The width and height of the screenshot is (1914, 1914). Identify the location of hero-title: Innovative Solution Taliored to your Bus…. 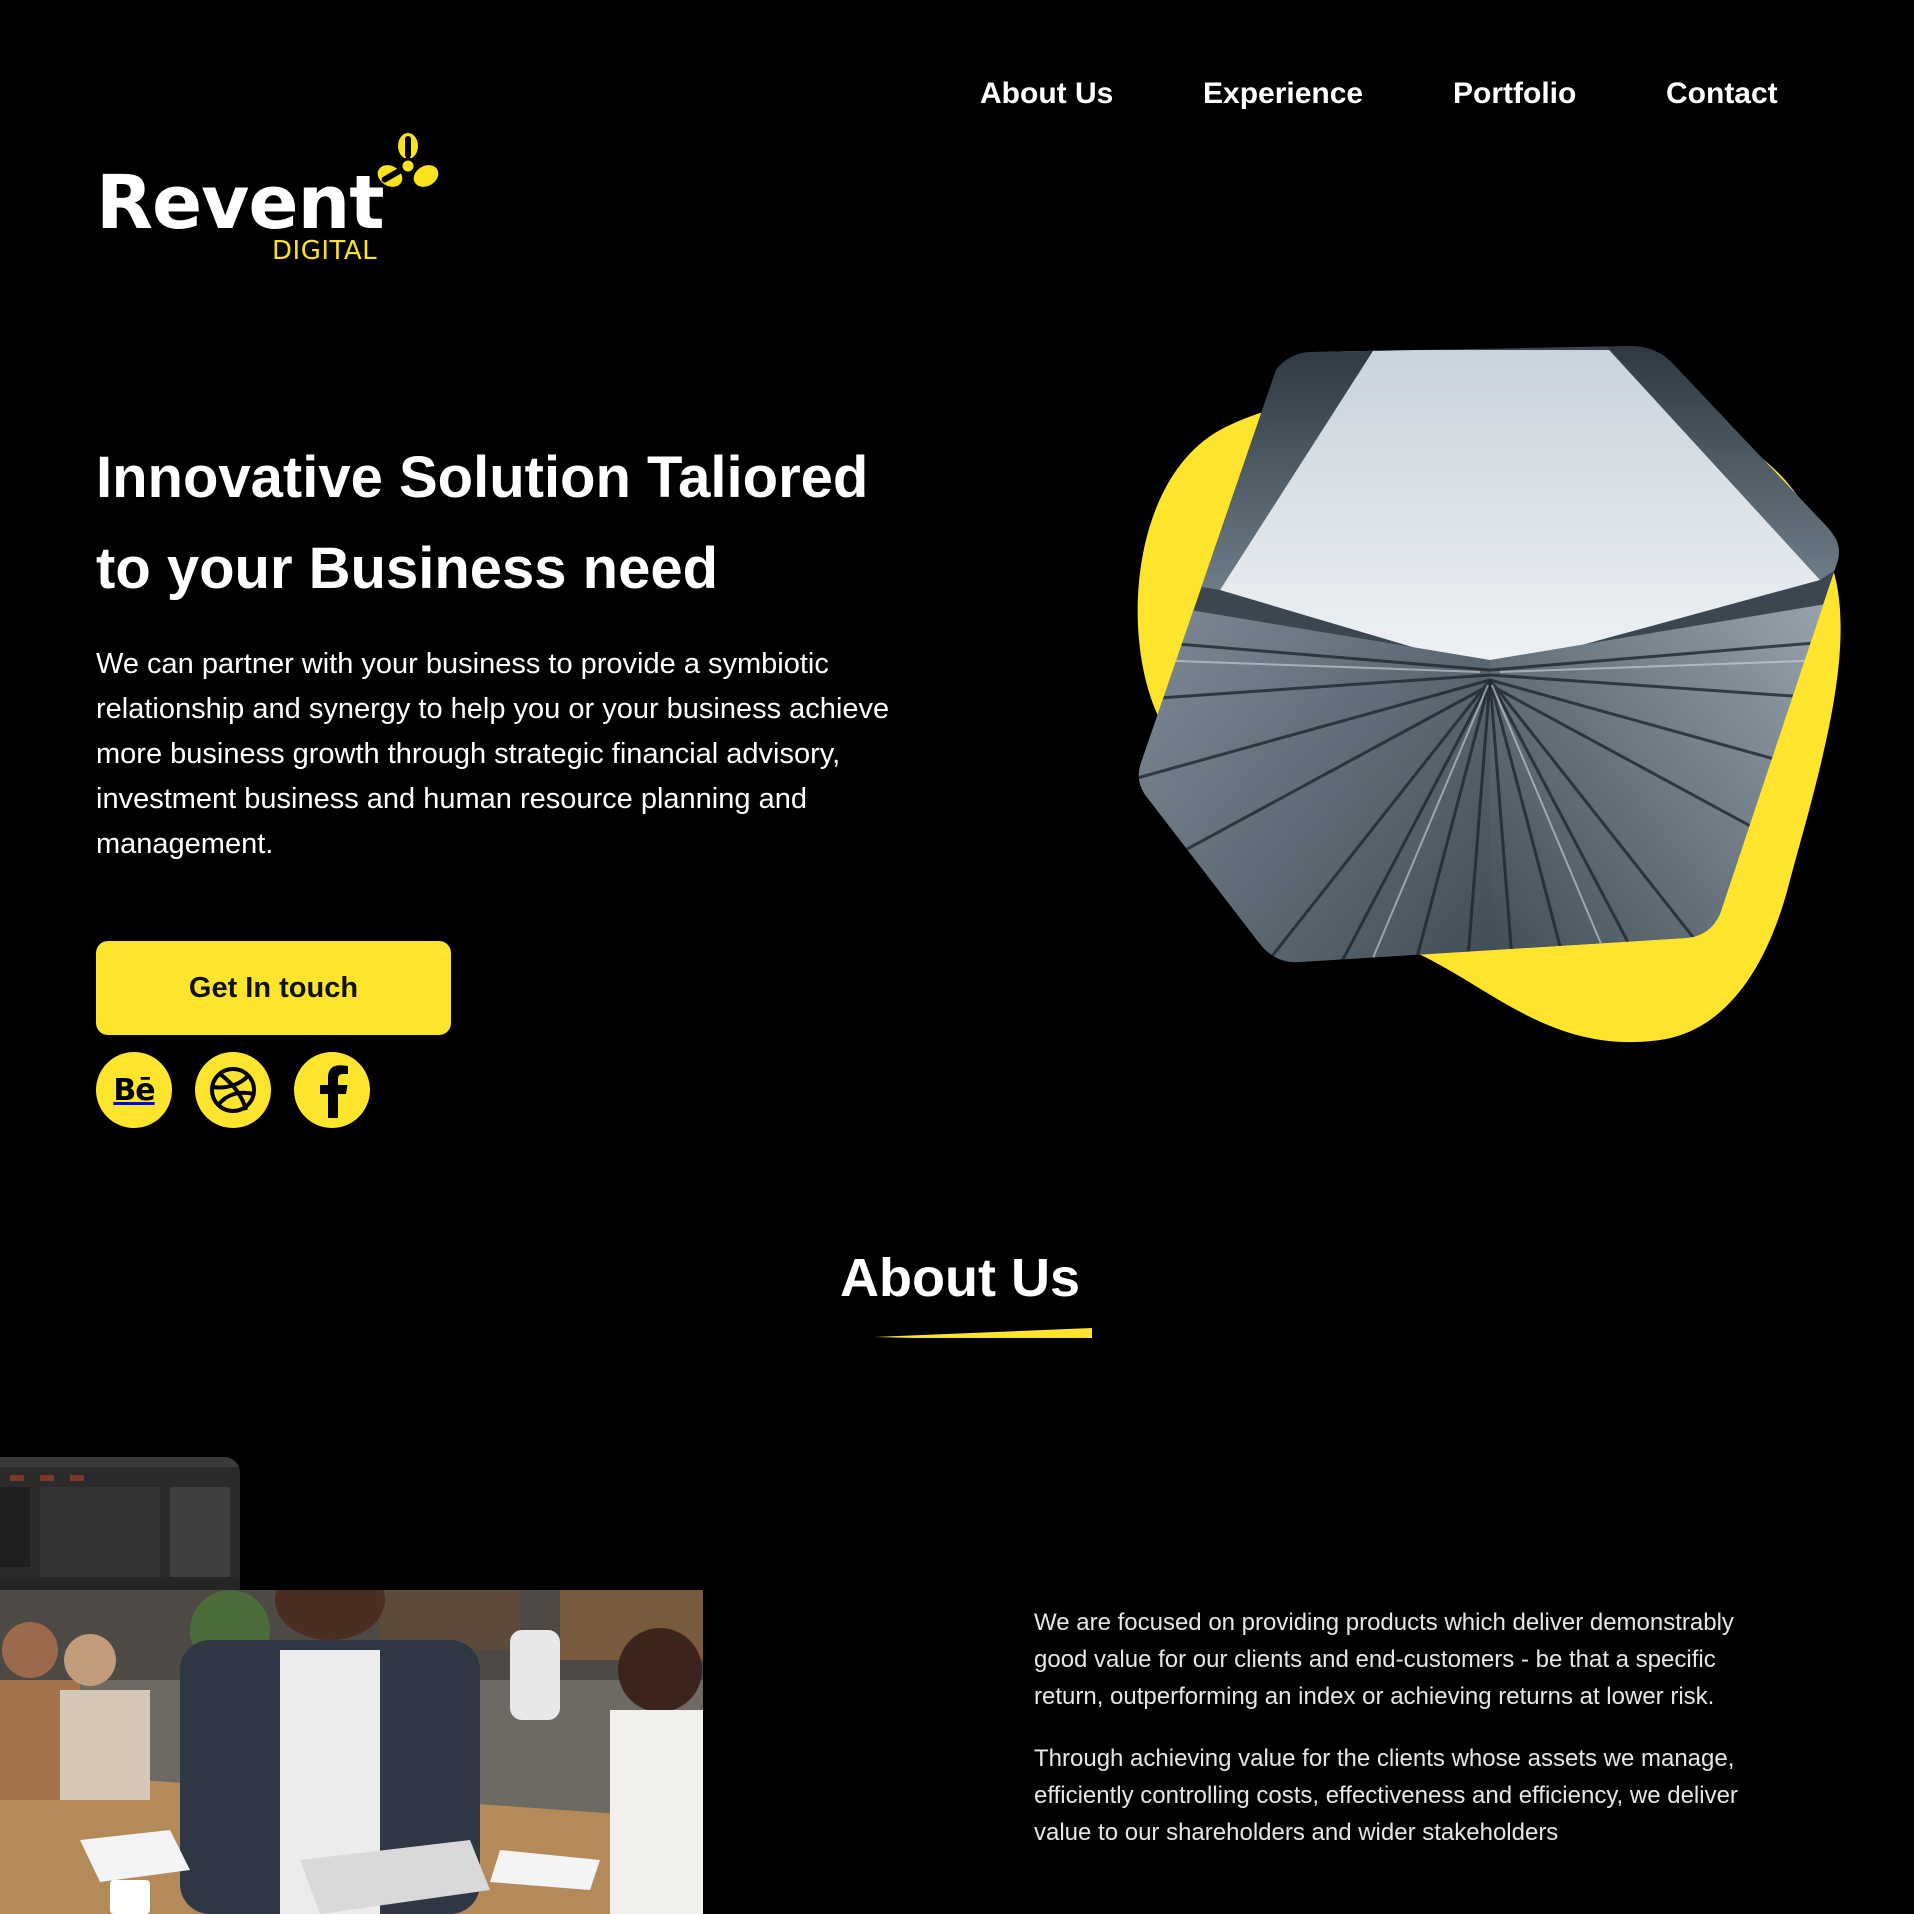
(526, 523).